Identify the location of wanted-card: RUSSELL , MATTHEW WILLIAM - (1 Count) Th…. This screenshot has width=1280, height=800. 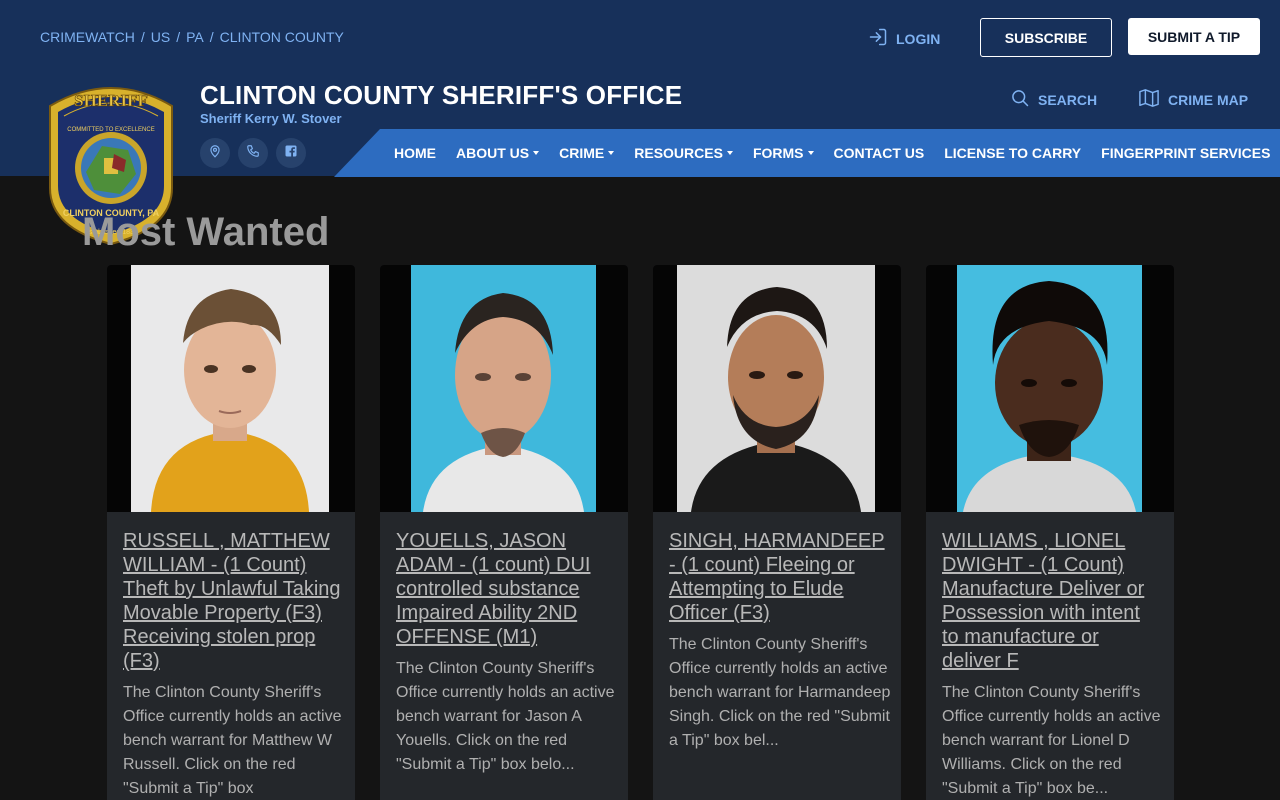
(231, 532).